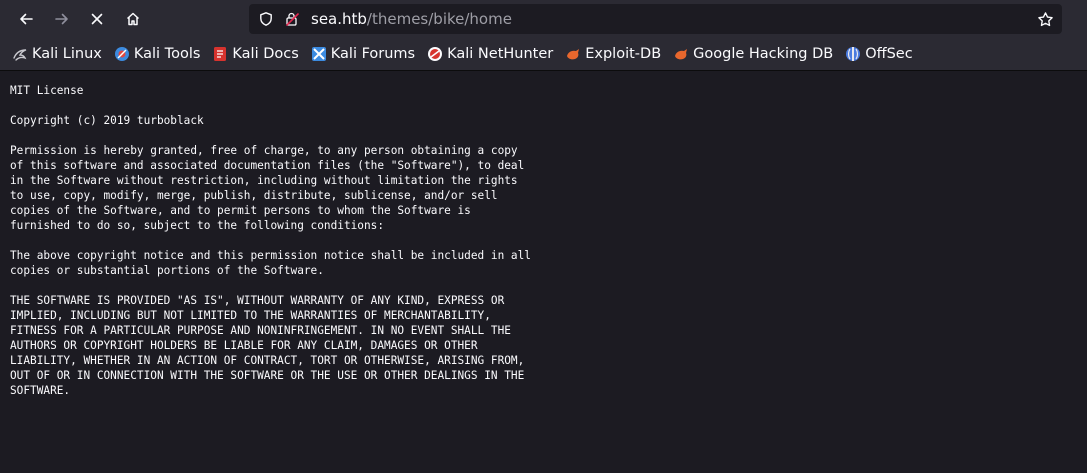 This screenshot has width=1087, height=473. I want to click on url-bar: sea.htb/themes/bike/home, so click(655, 19).